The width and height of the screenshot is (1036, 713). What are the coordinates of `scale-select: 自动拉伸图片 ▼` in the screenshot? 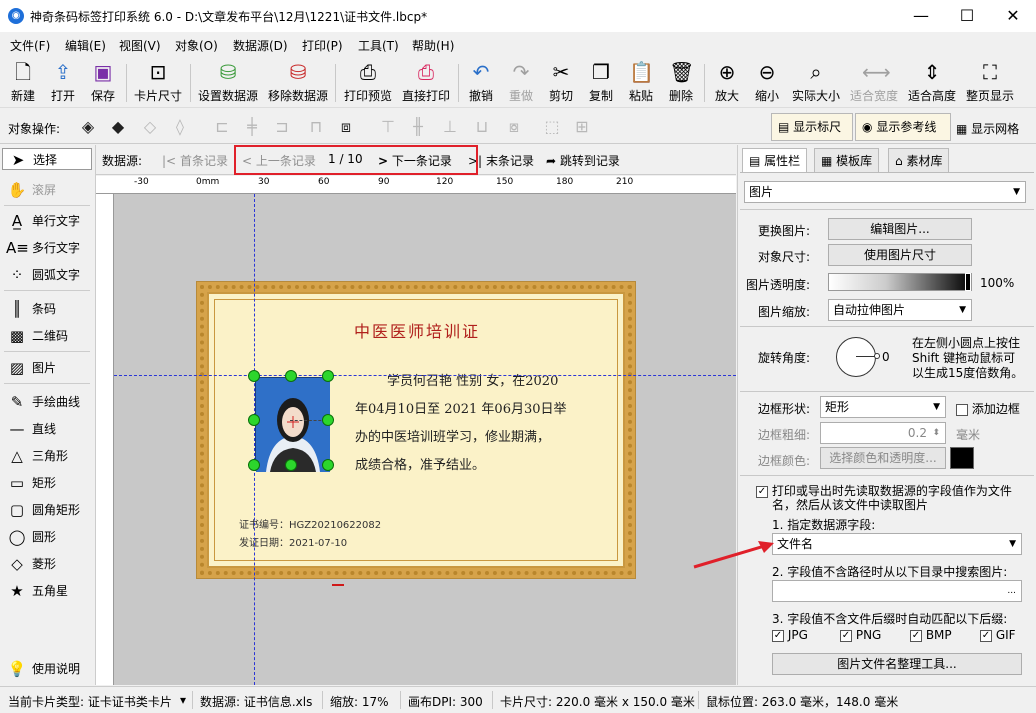 It's located at (900, 310).